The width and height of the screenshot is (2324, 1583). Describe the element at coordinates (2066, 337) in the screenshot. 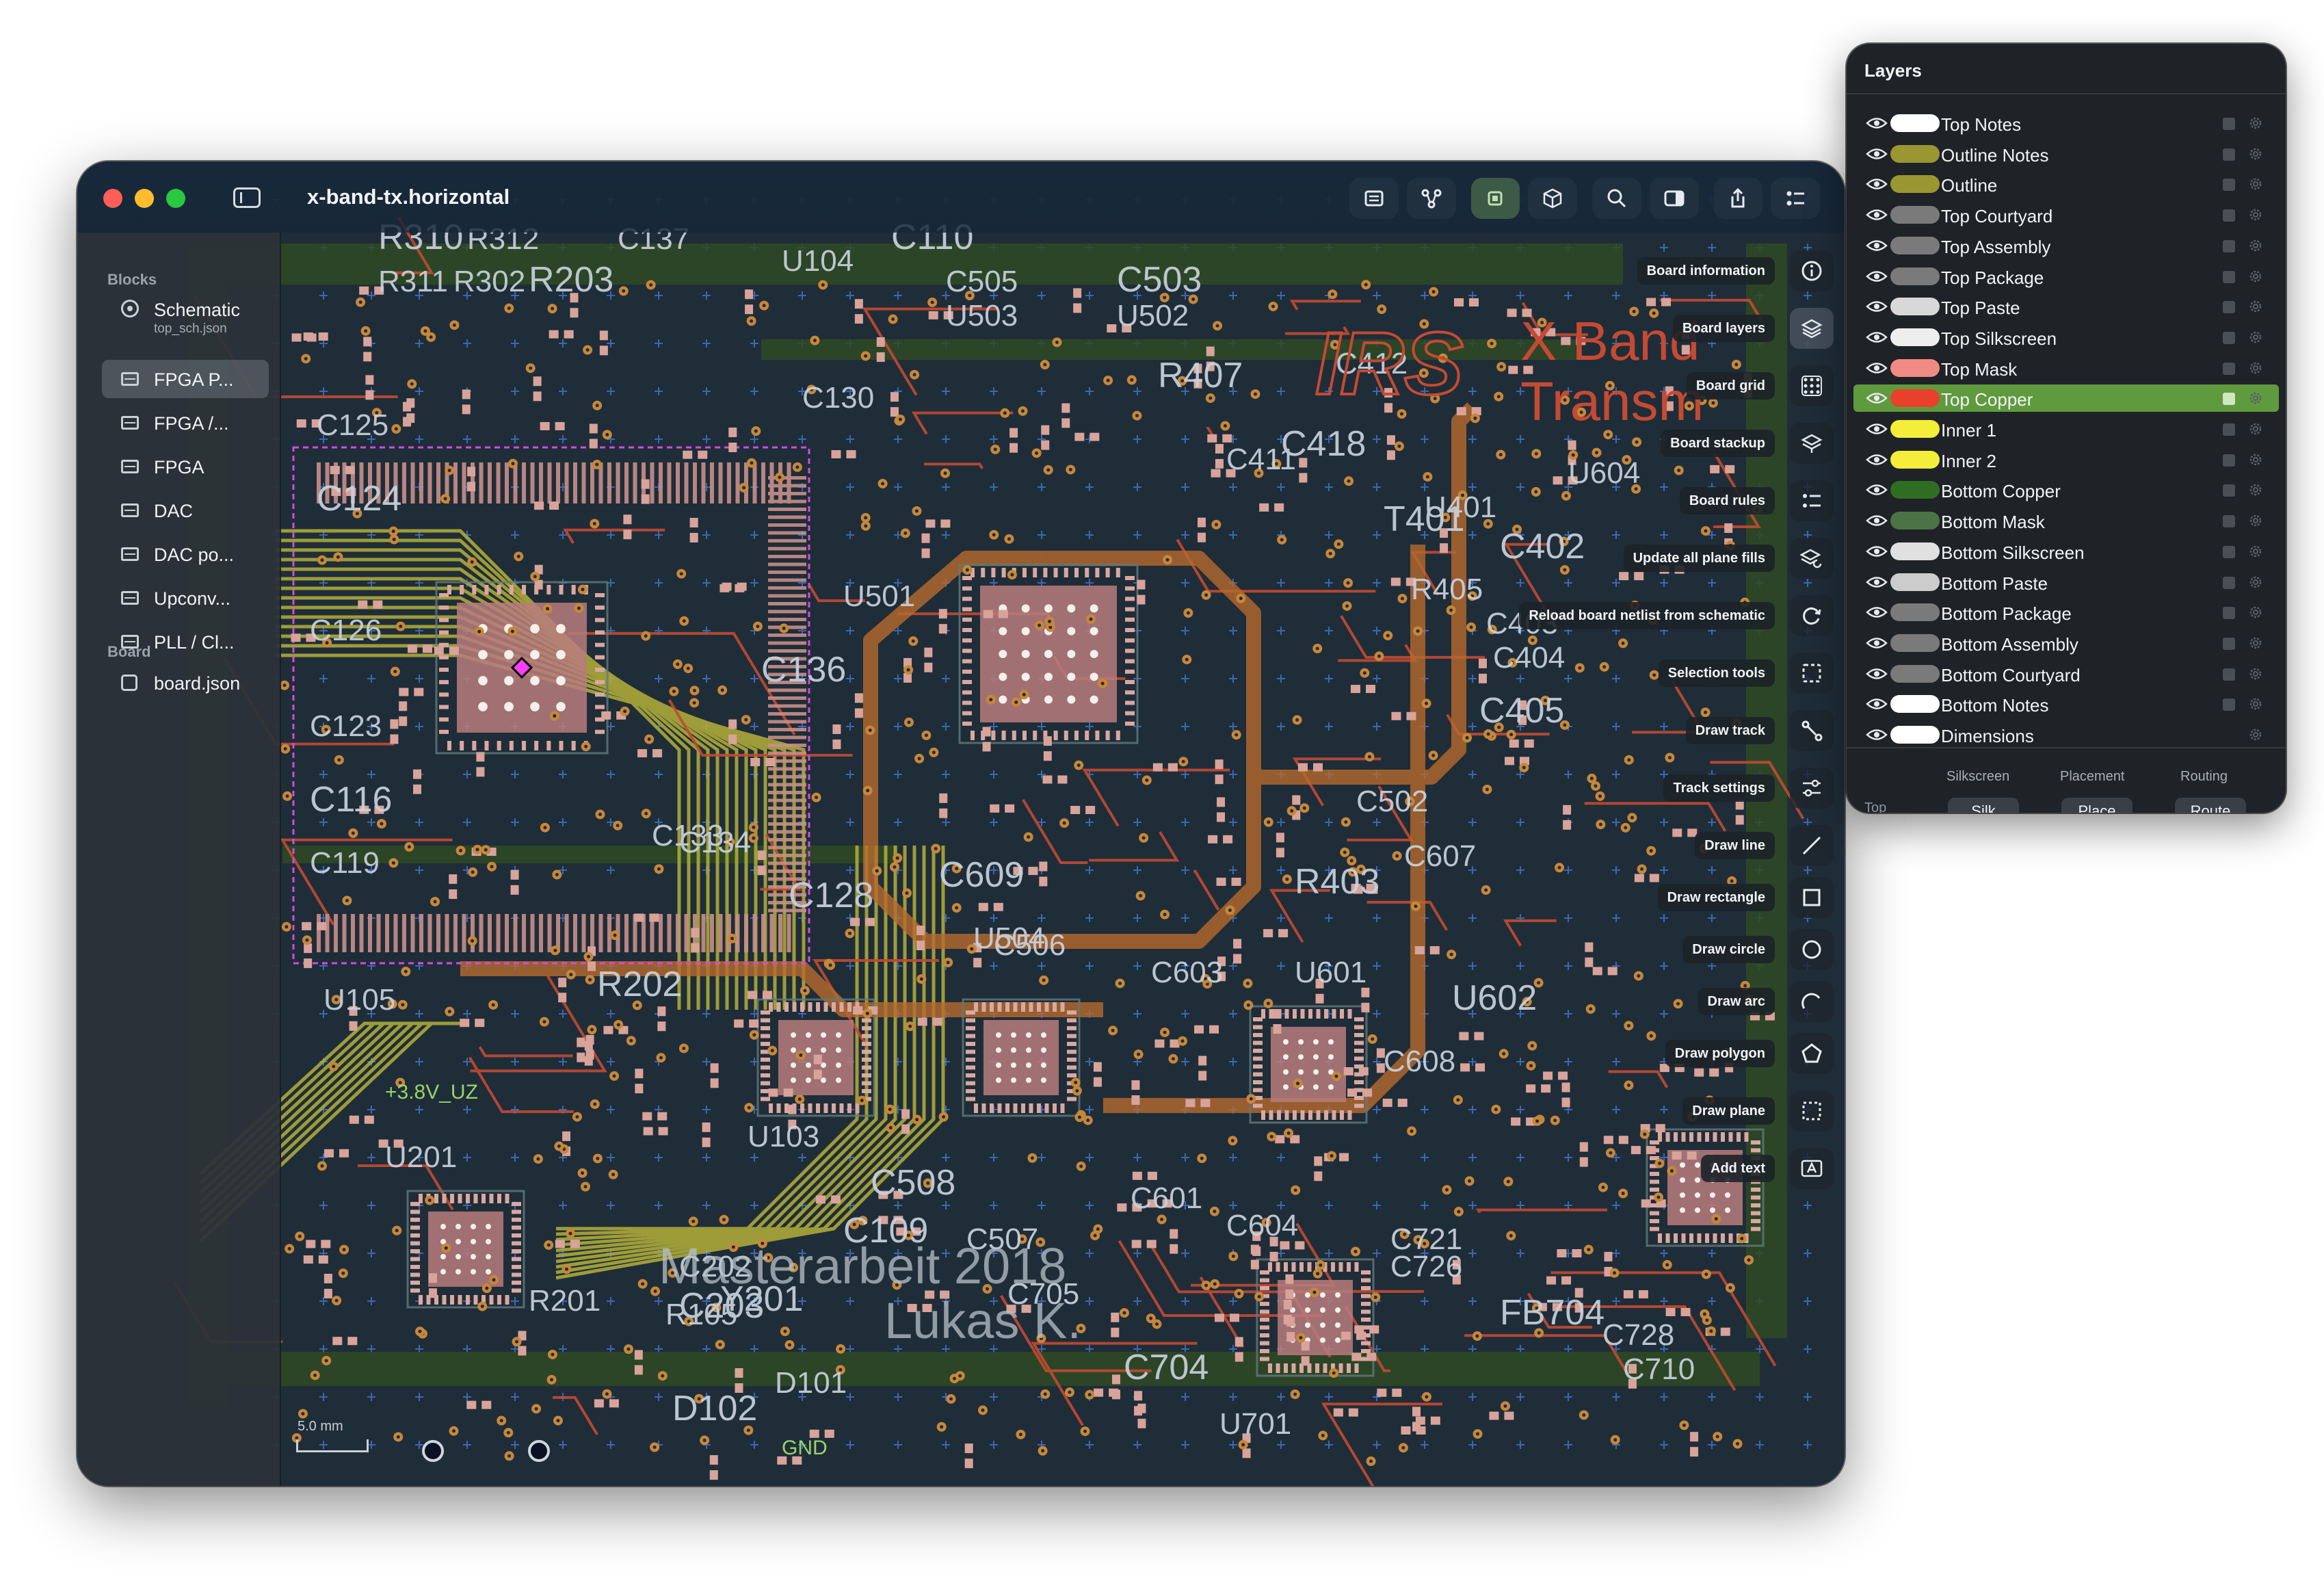

I see `layer-row: Top Silkscreen` at that location.